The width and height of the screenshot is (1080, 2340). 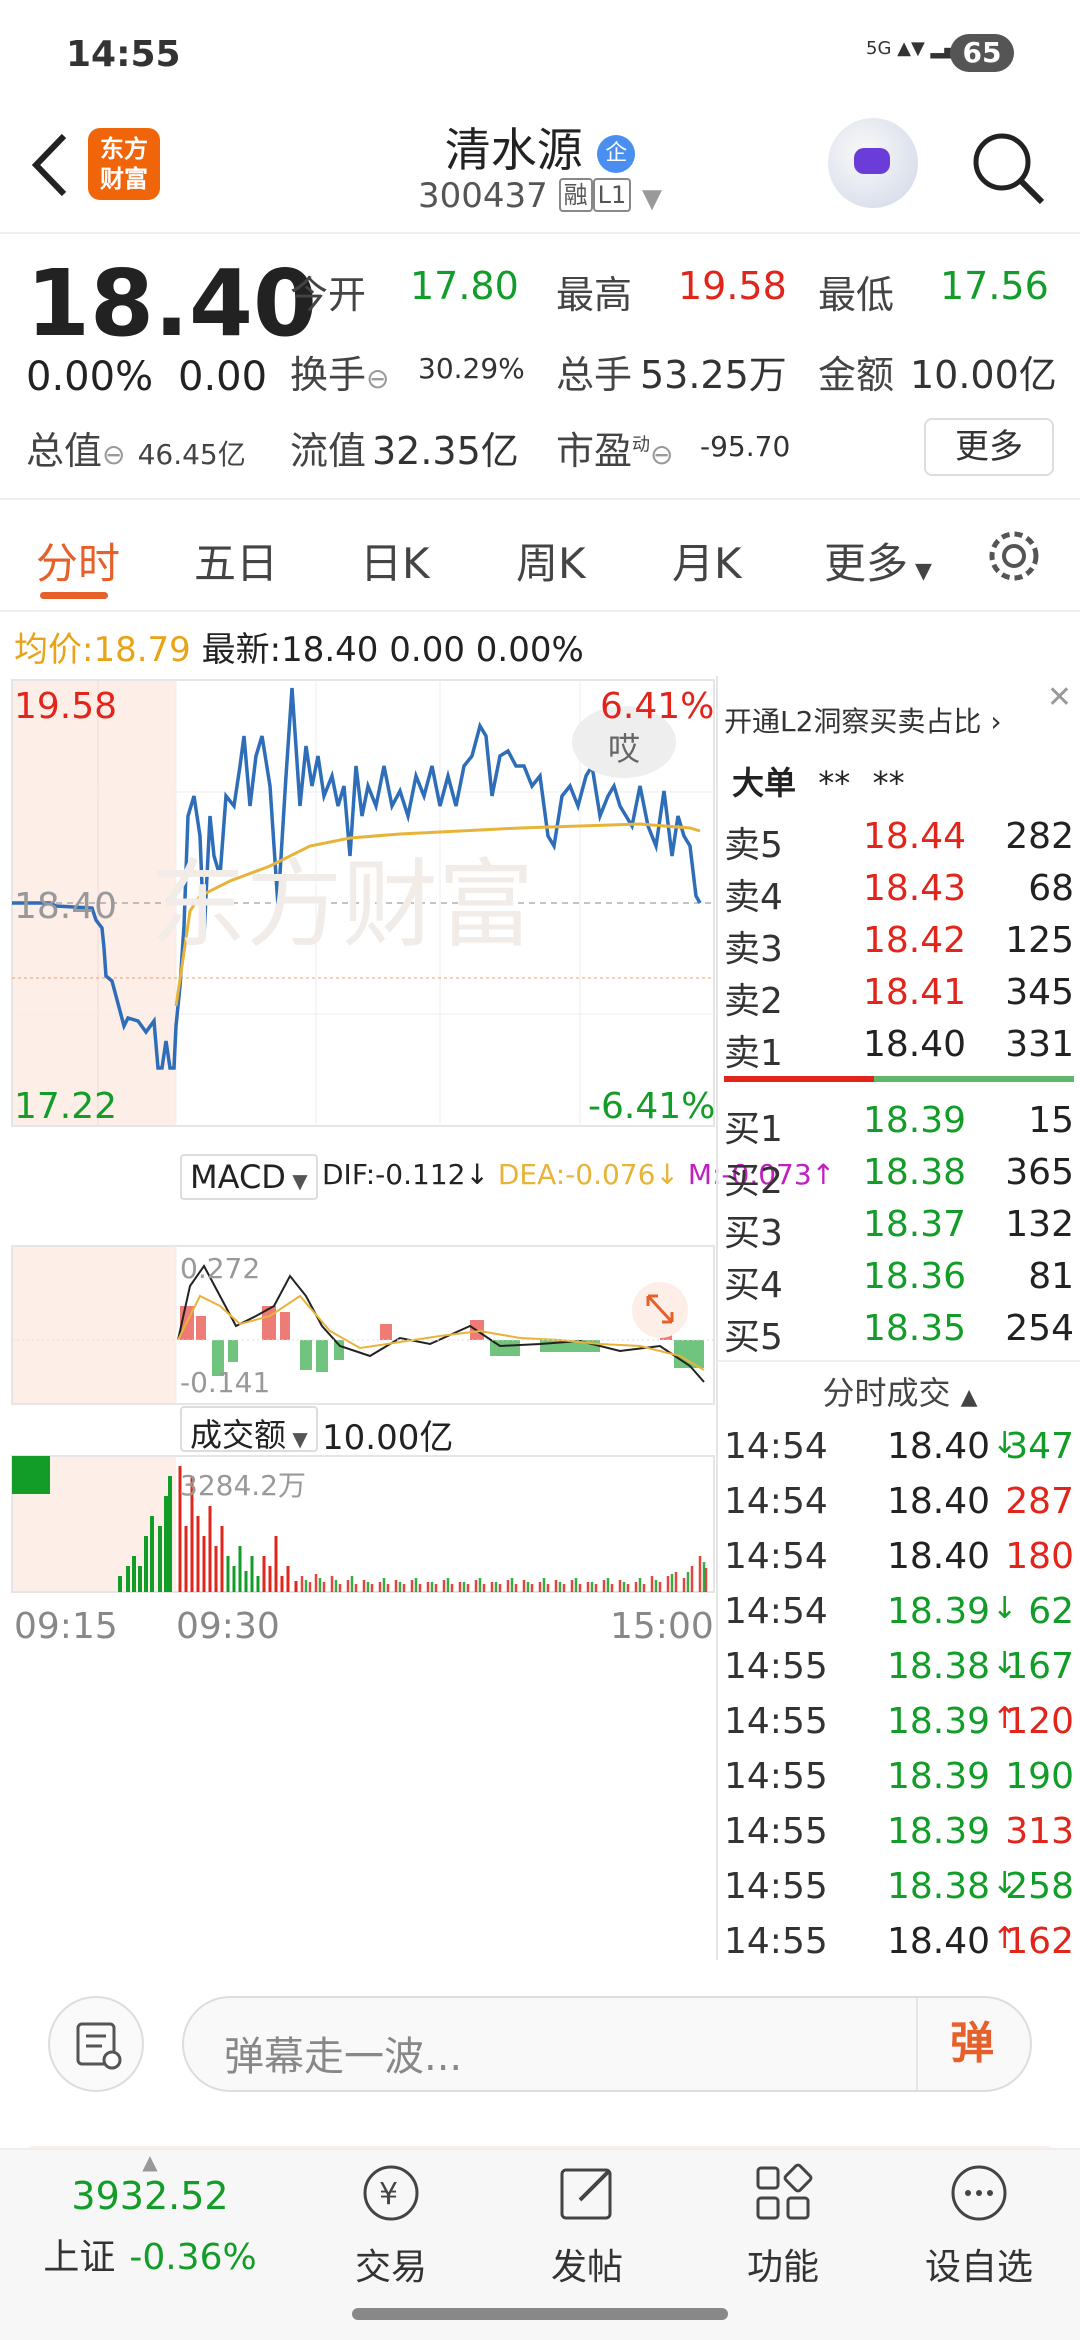 I want to click on turnover-value: 30.29%, so click(x=471, y=368).